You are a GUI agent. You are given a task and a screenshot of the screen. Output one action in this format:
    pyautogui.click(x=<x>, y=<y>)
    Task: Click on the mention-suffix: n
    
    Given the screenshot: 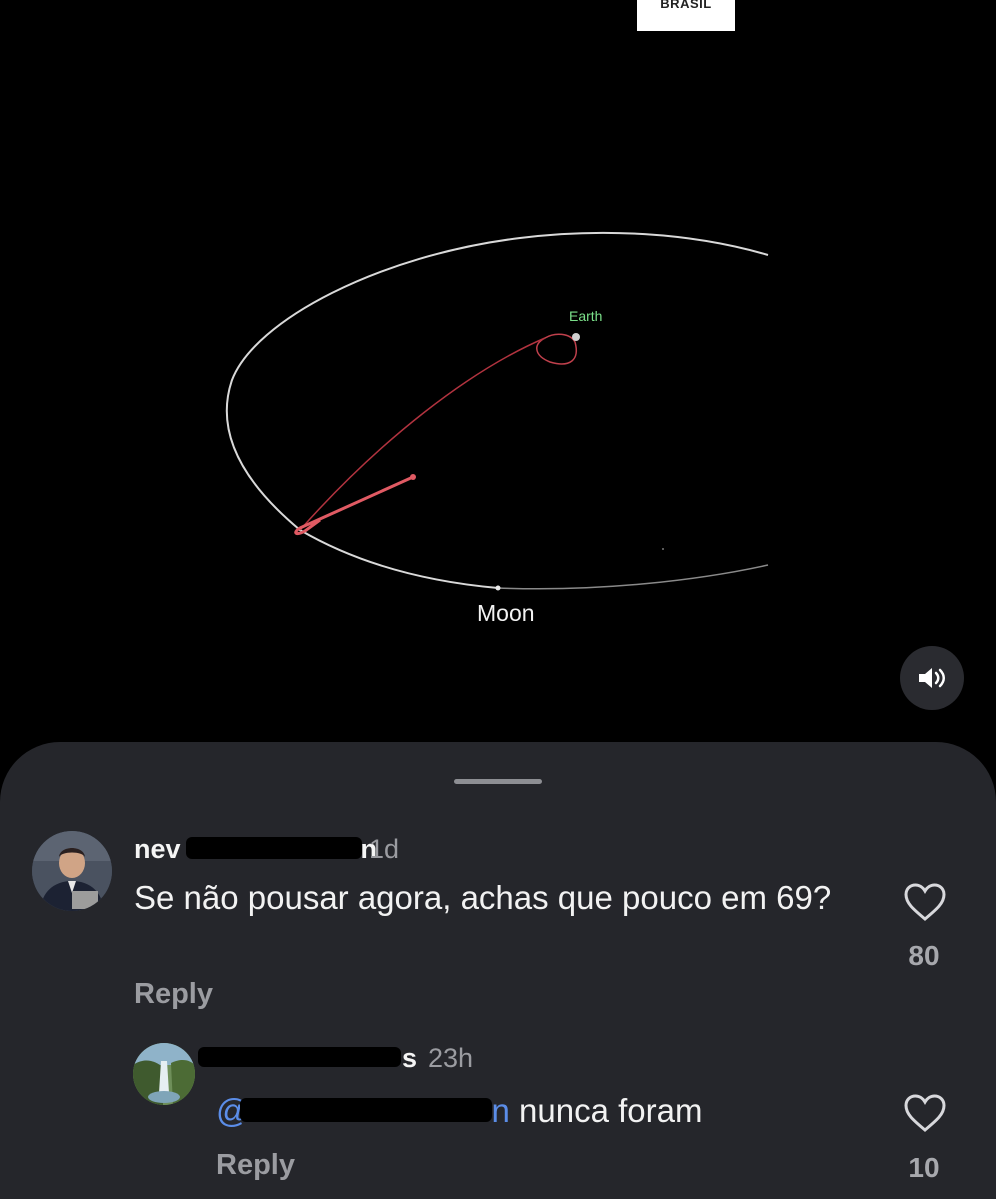 What is the action you would take?
    pyautogui.click(x=500, y=1110)
    